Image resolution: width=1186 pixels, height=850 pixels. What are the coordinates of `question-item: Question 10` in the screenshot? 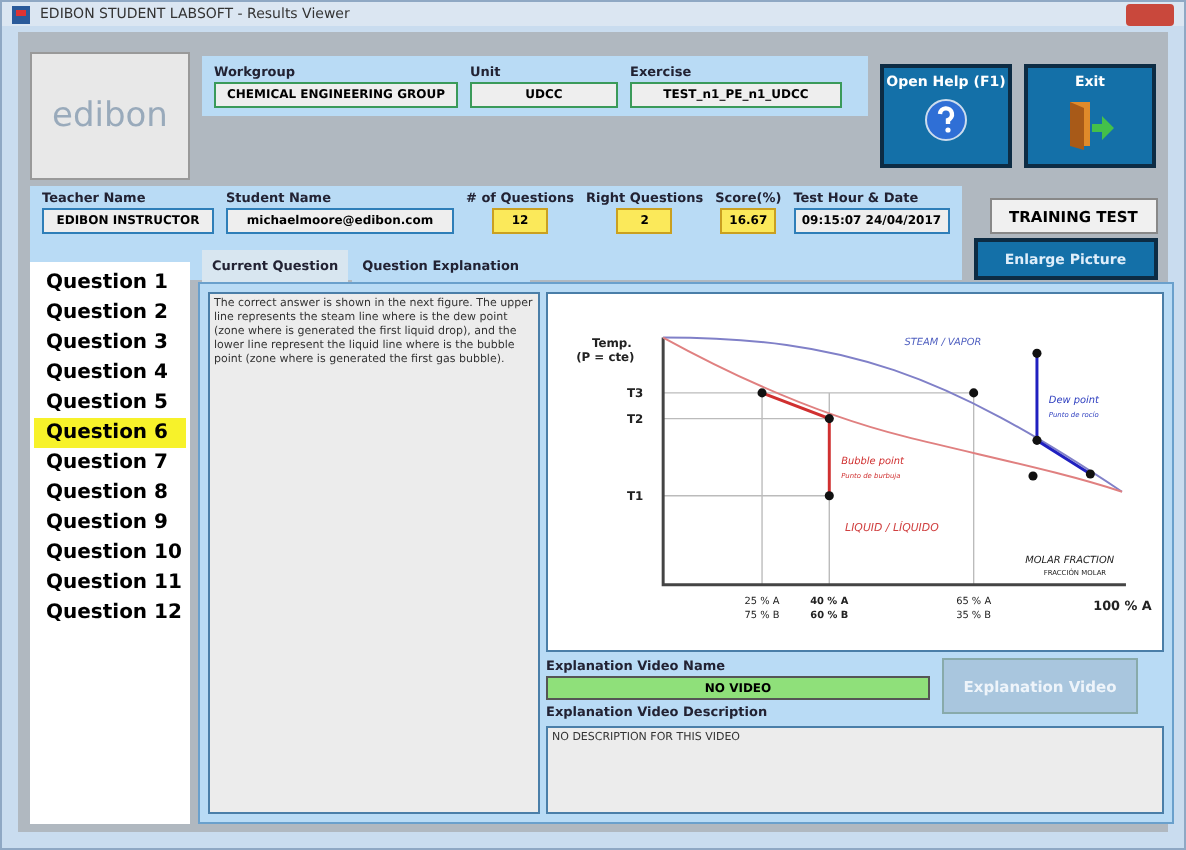 It's located at (110, 553).